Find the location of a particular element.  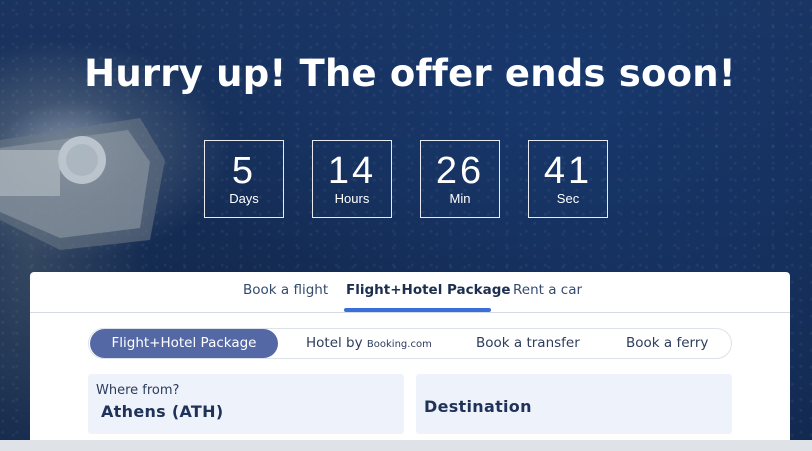

subtab-hotel-booking: Hotel by Booking.com is located at coordinates (369, 343).